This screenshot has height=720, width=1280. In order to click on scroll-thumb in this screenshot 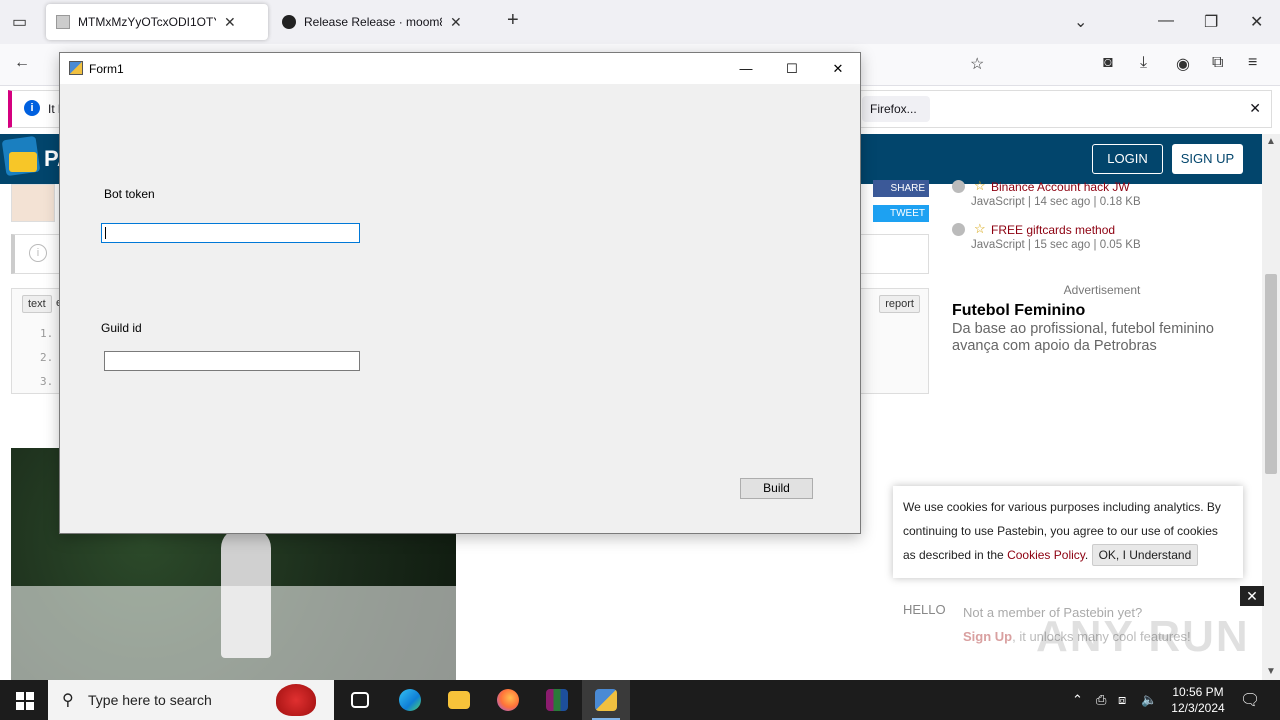, I will do `click(1271, 374)`.